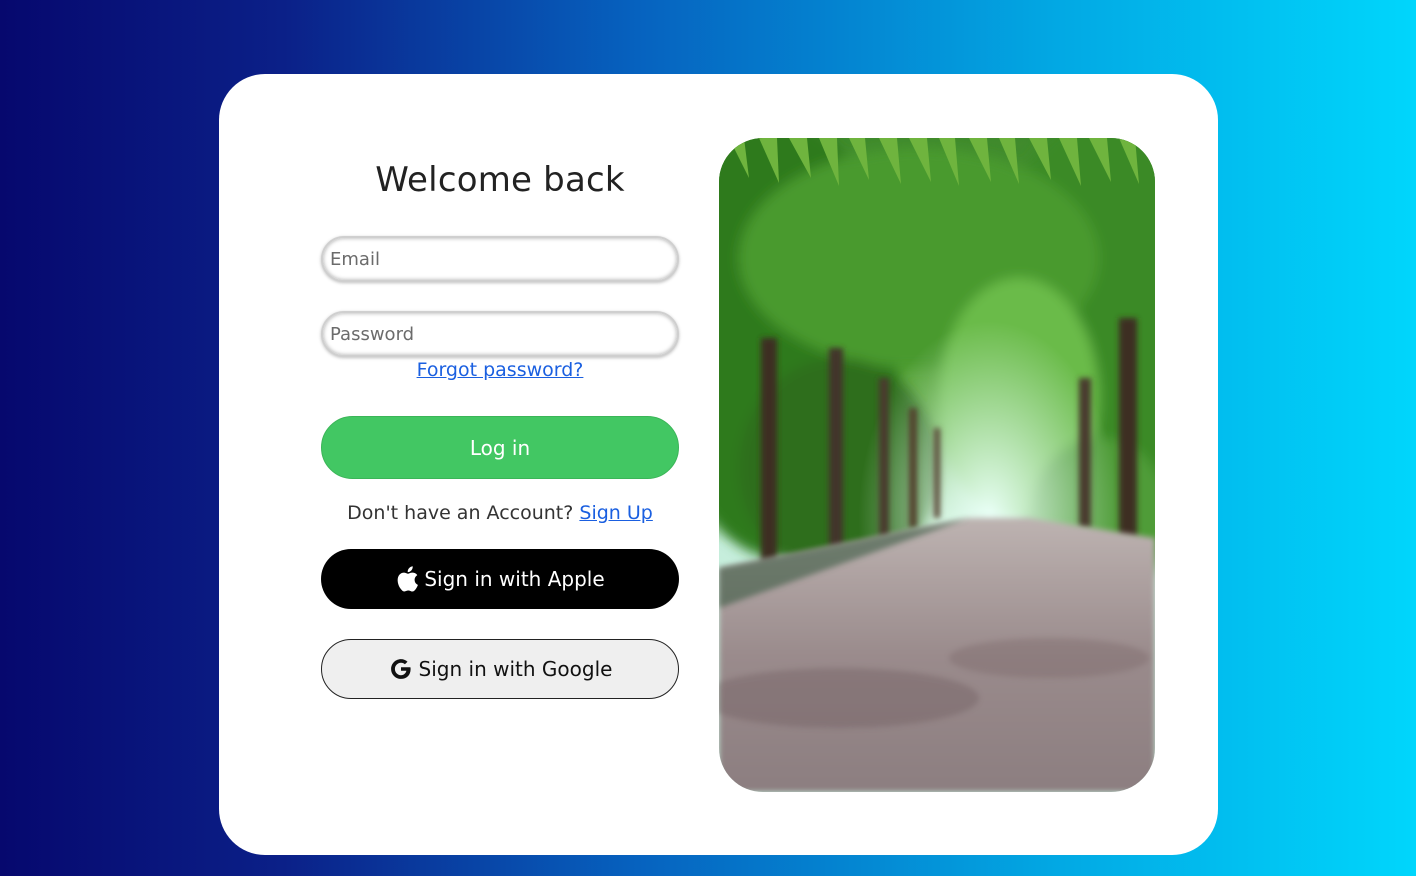 The image size is (1416, 876). Describe the element at coordinates (460, 513) in the screenshot. I see `no-account-text: Don't have an Account?` at that location.